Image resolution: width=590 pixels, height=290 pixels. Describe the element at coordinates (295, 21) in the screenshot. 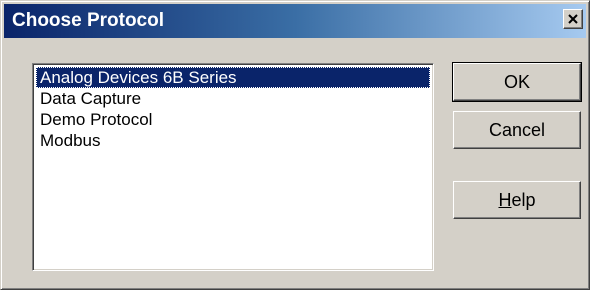

I see `title-bar: Choose Protocol` at that location.